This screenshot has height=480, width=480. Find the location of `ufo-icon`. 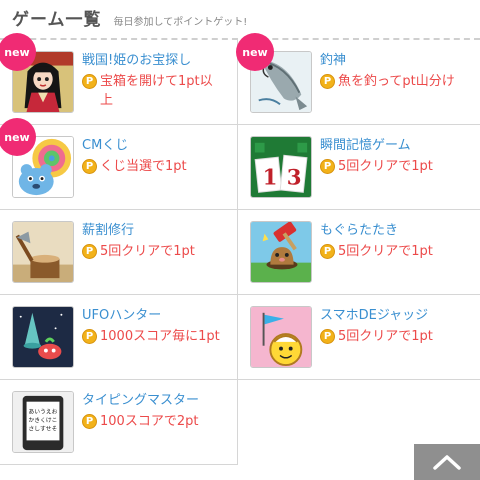

ufo-icon is located at coordinates (43, 337).